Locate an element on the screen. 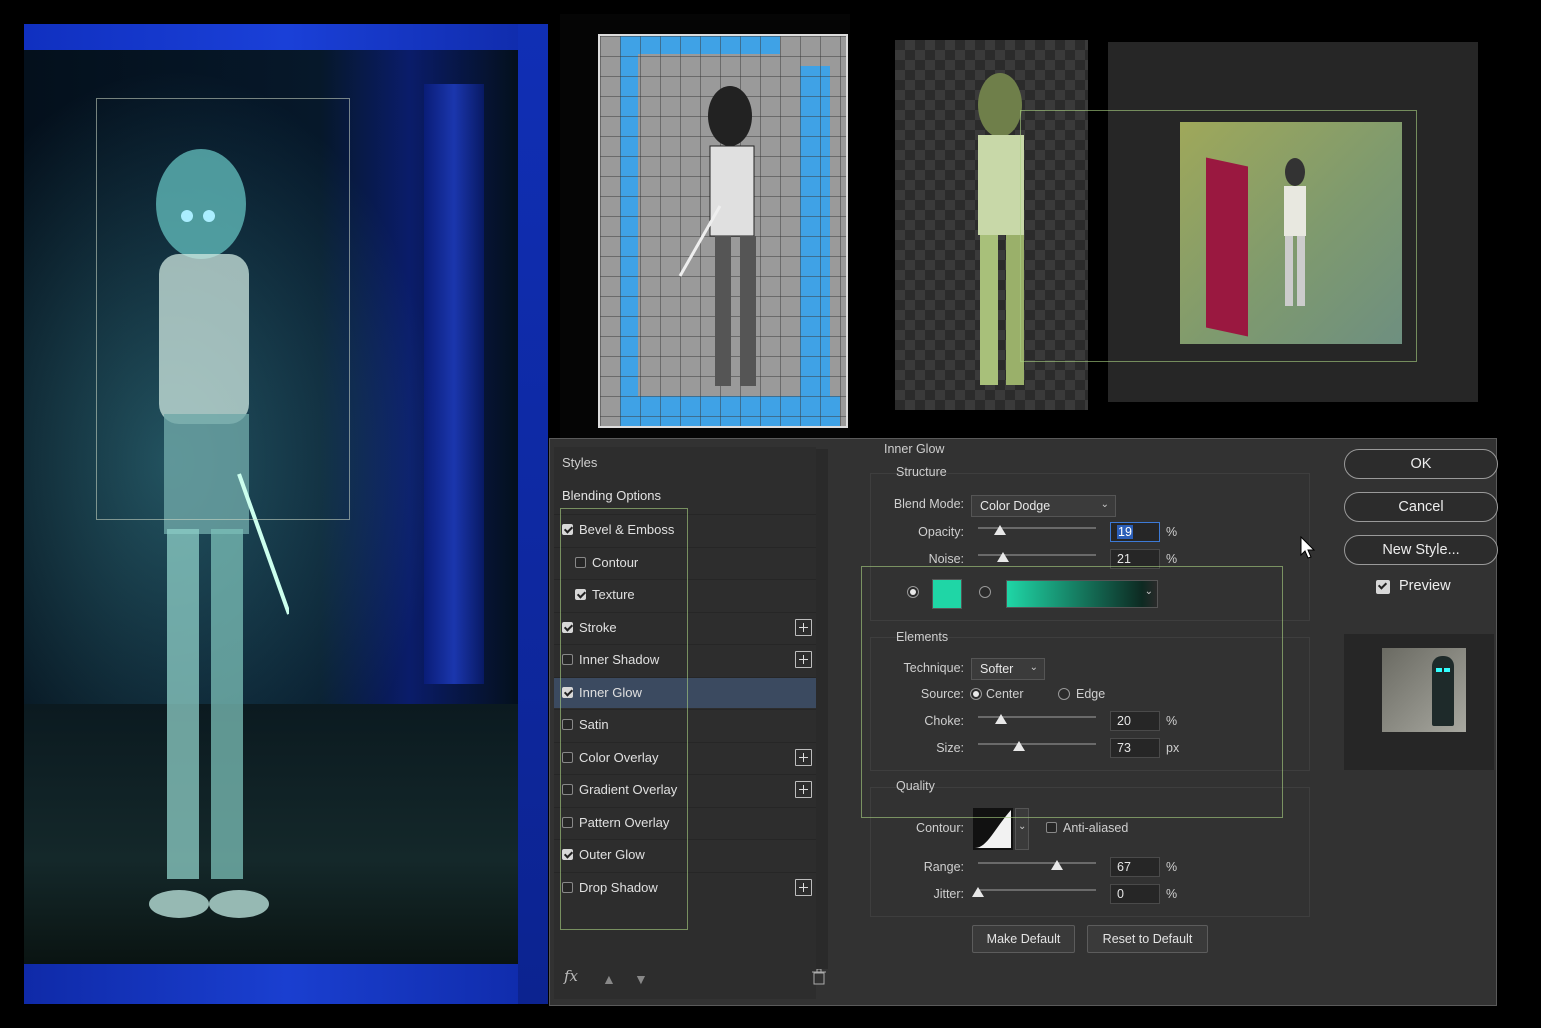 Image resolution: width=1541 pixels, height=1028 pixels. cancel-button: Cancel is located at coordinates (1421, 507).